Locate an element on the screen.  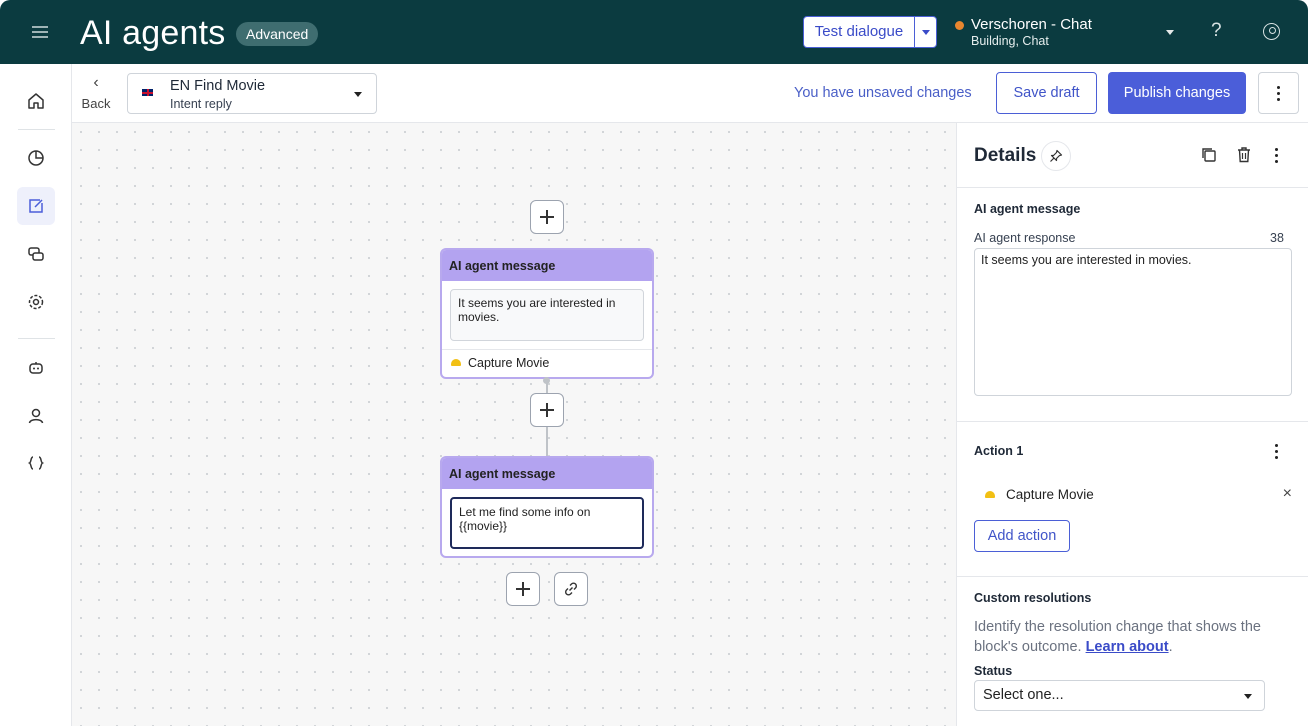
help-icon: ? is located at coordinates (1216, 31).